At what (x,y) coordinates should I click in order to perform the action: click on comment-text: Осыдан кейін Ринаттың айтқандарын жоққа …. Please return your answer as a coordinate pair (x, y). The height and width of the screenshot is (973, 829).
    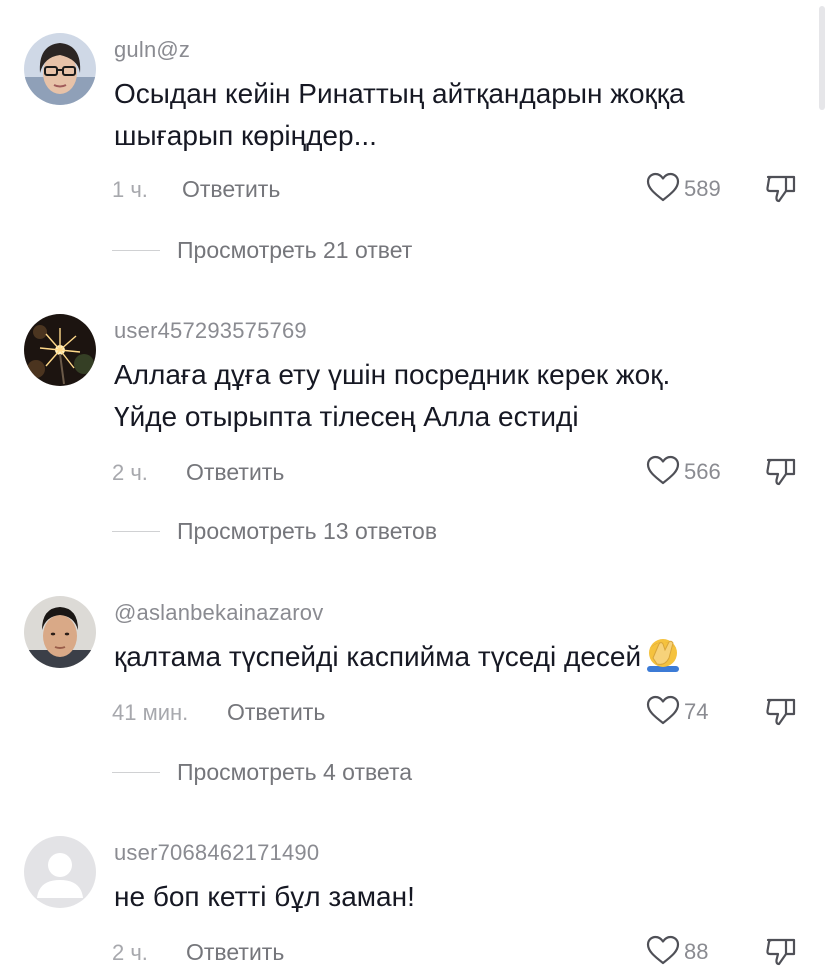
    Looking at the image, I should click on (399, 114).